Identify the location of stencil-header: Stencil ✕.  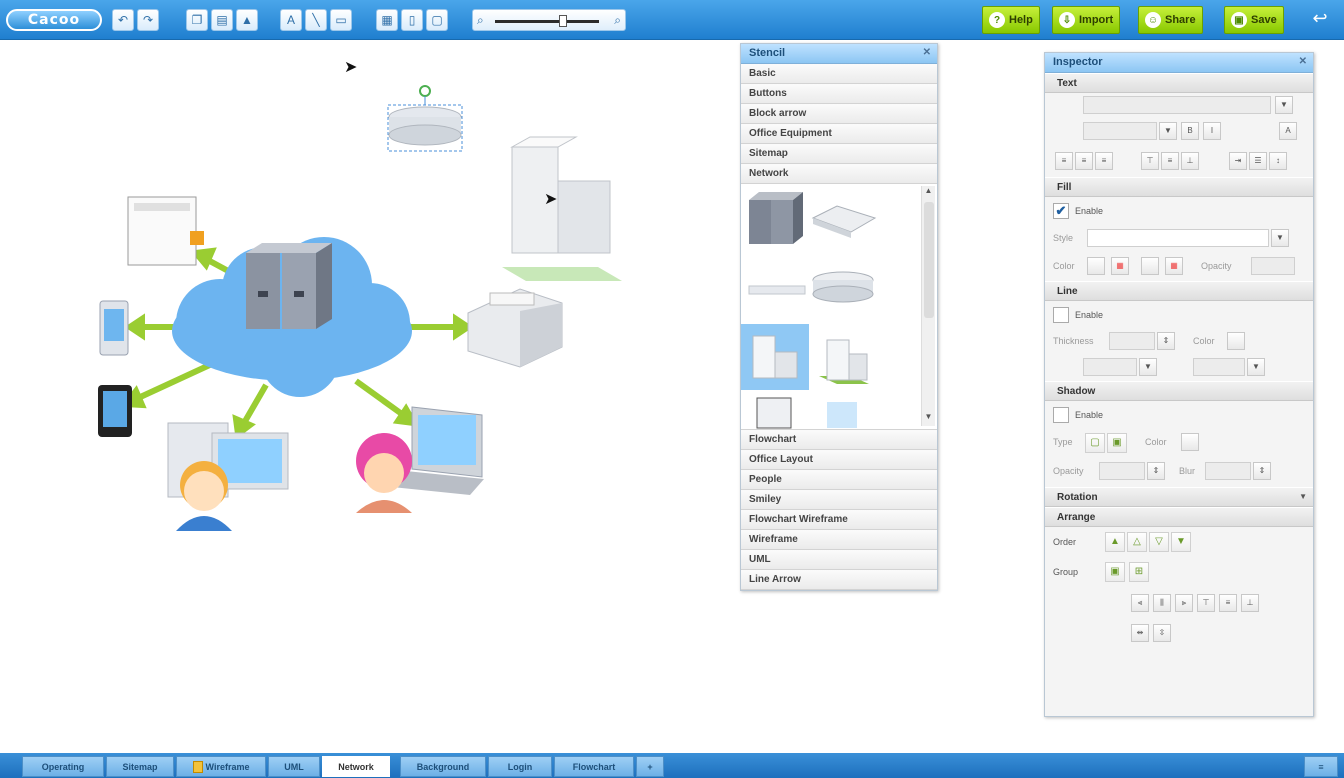
(839, 54).